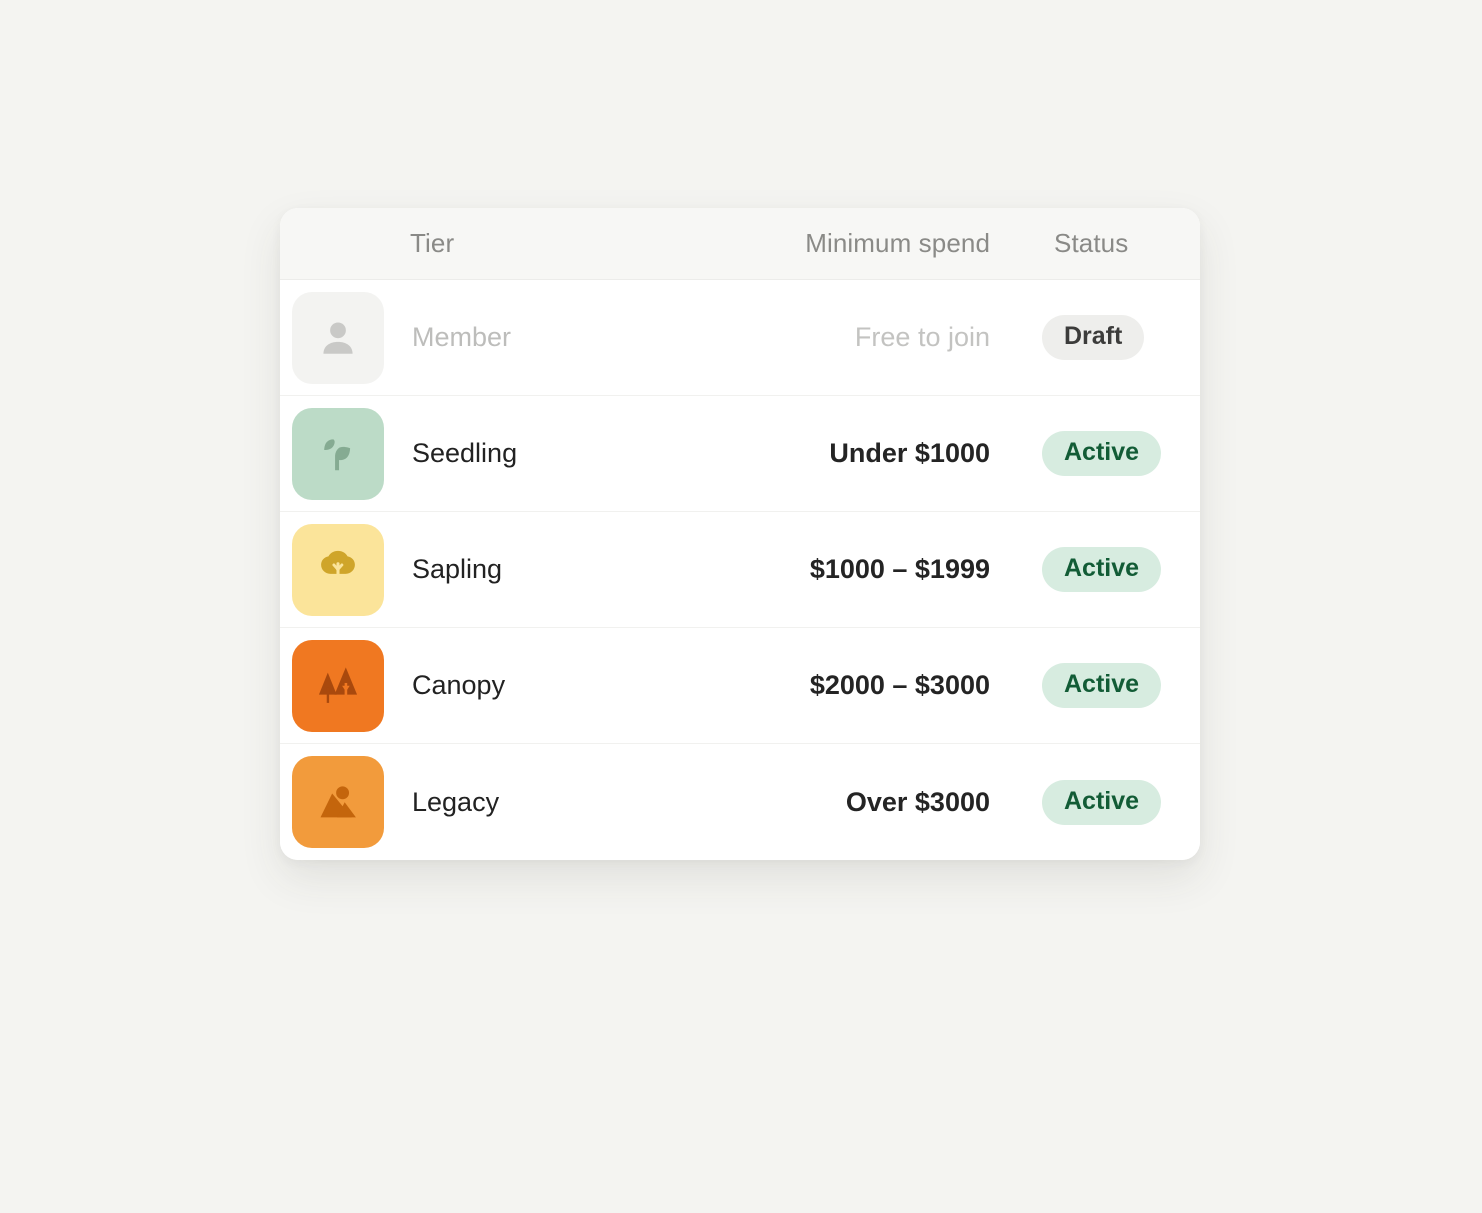 The width and height of the screenshot is (1482, 1213). I want to click on pine-trees-icon, so click(338, 685).